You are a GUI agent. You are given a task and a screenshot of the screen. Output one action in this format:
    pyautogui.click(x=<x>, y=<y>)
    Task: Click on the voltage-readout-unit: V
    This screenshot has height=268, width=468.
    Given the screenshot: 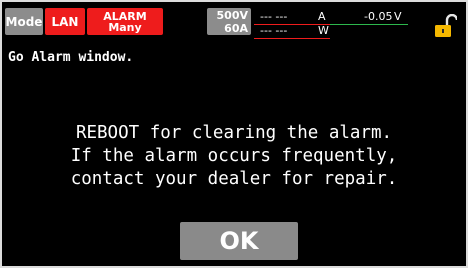 What is the action you would take?
    pyautogui.click(x=398, y=16)
    